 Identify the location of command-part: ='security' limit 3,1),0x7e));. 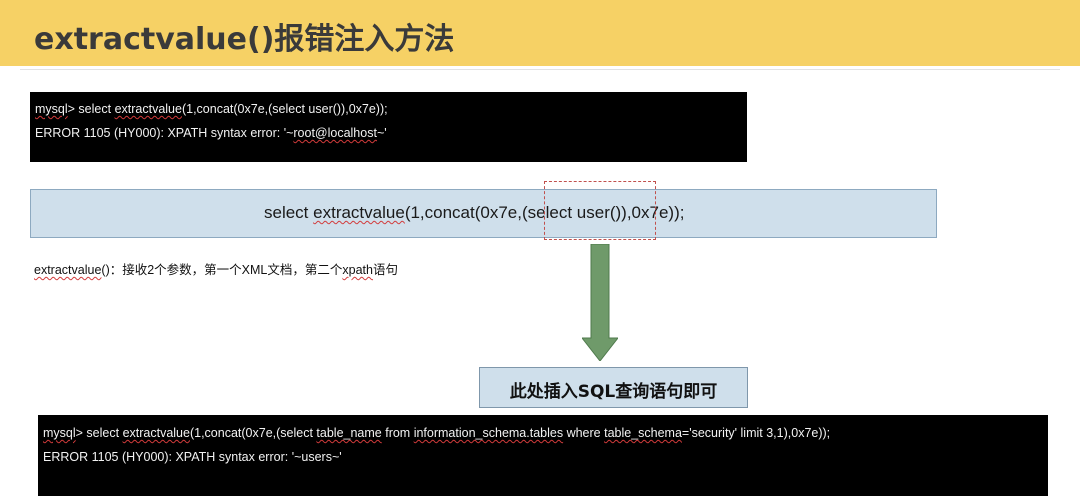
(756, 433).